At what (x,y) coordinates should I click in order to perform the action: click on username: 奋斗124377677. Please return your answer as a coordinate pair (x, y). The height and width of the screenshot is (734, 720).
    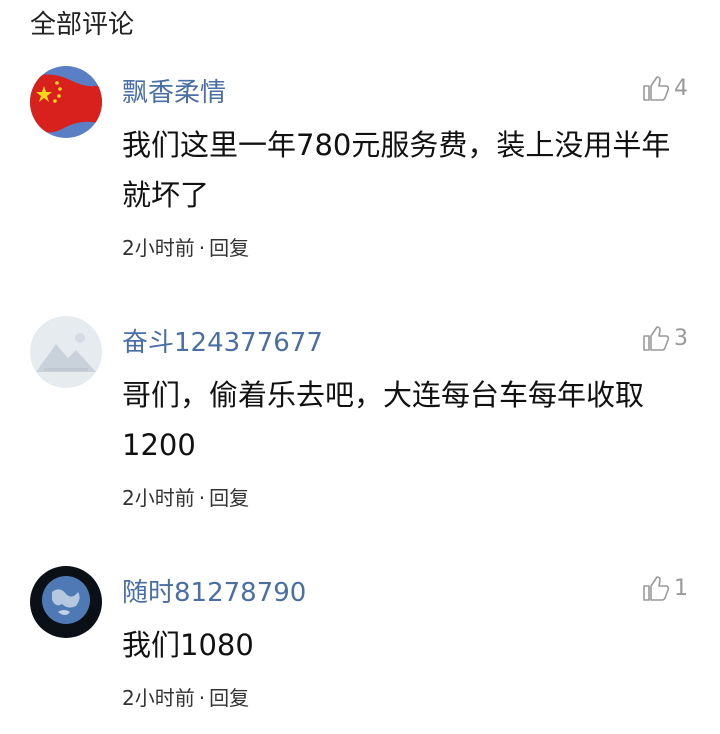
    Looking at the image, I should click on (222, 340).